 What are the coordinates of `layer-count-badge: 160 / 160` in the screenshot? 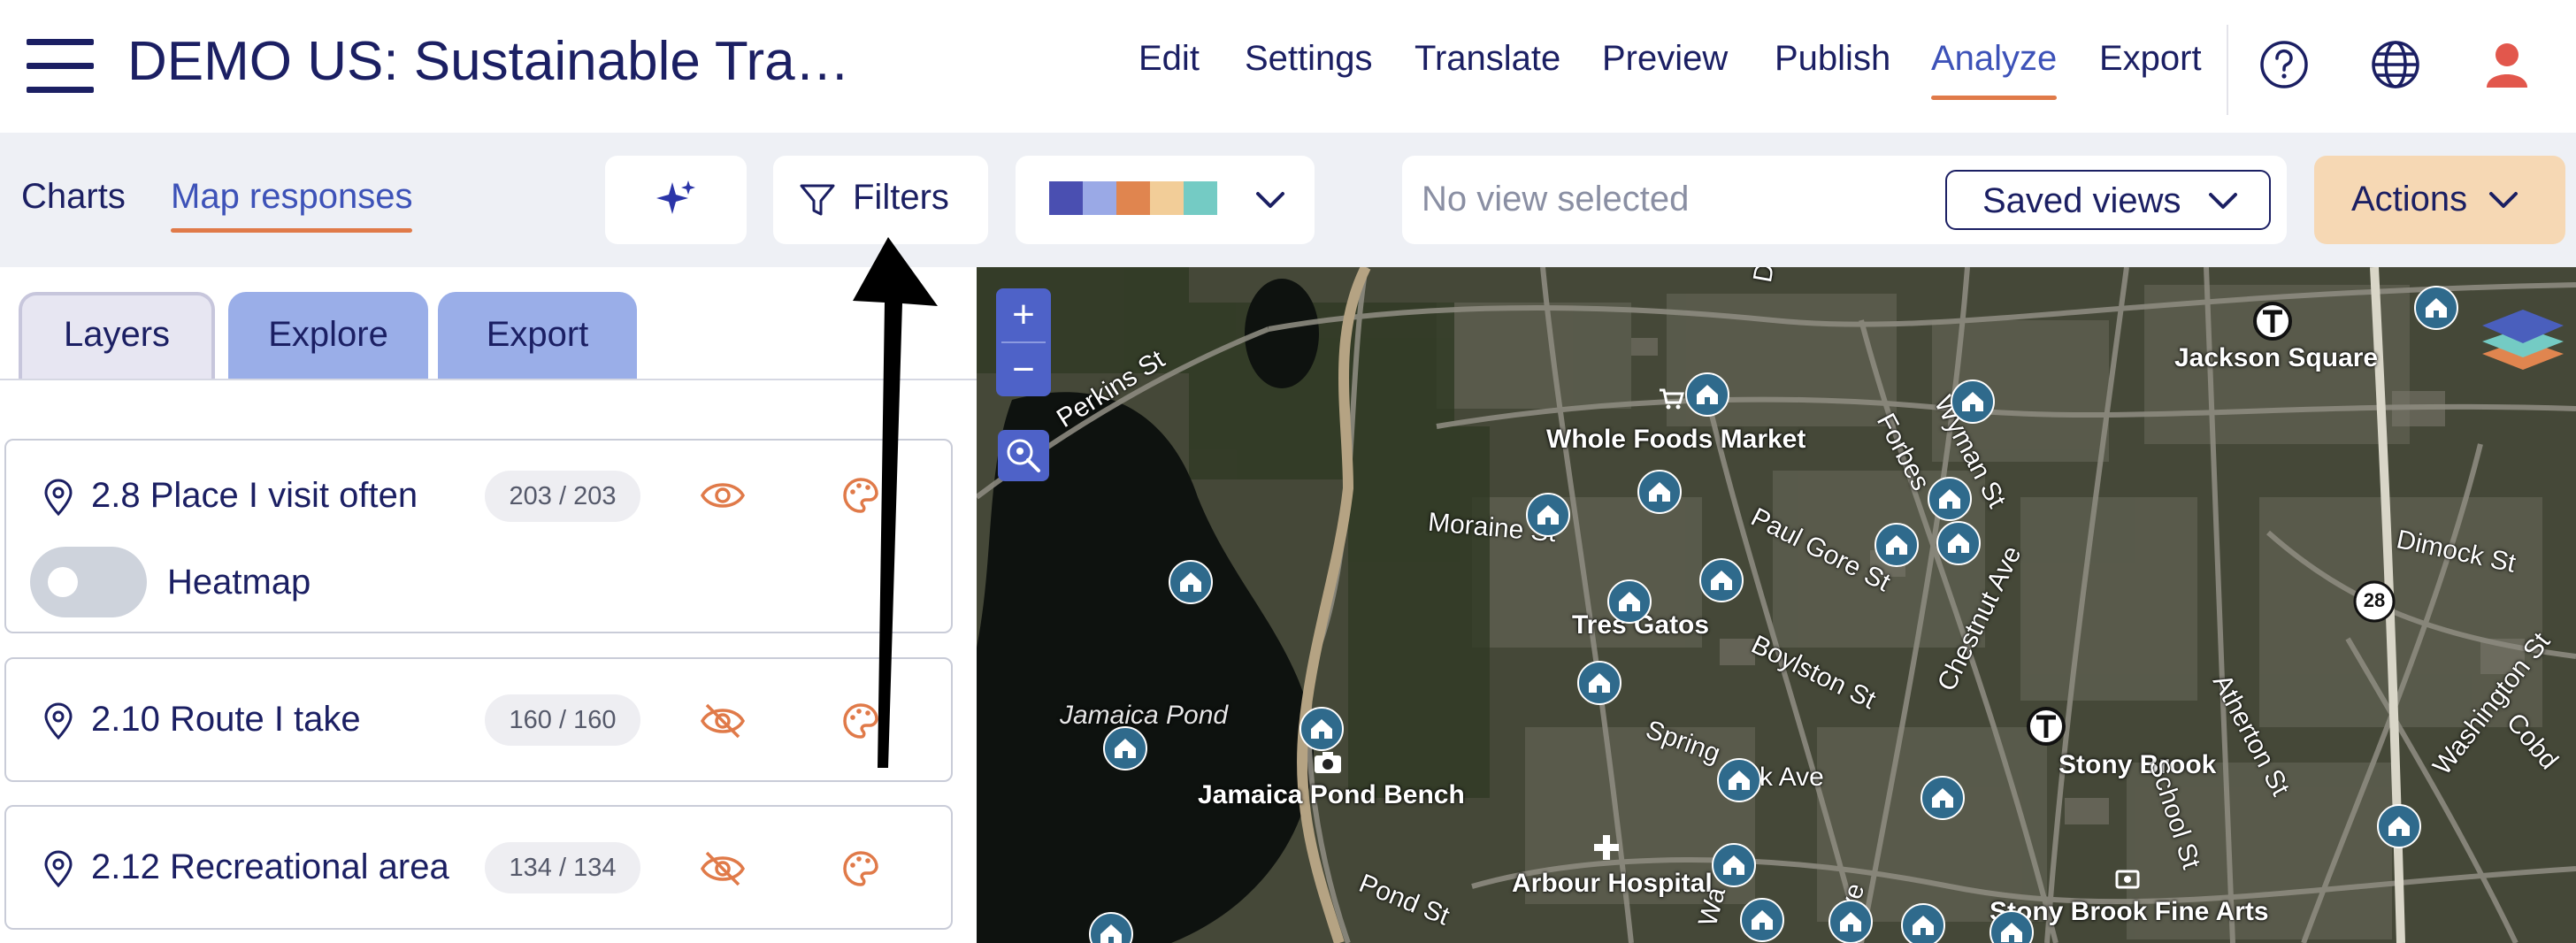 It's located at (562, 720).